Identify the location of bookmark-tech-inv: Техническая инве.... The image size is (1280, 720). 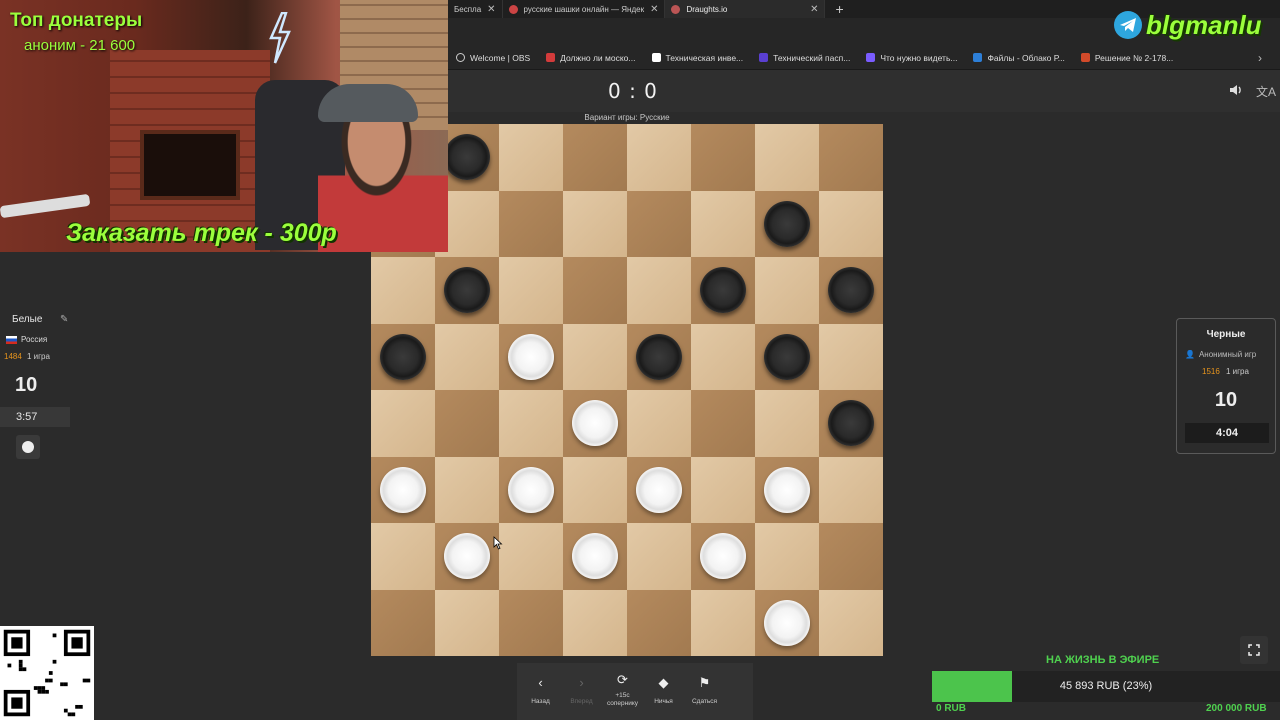
(698, 58).